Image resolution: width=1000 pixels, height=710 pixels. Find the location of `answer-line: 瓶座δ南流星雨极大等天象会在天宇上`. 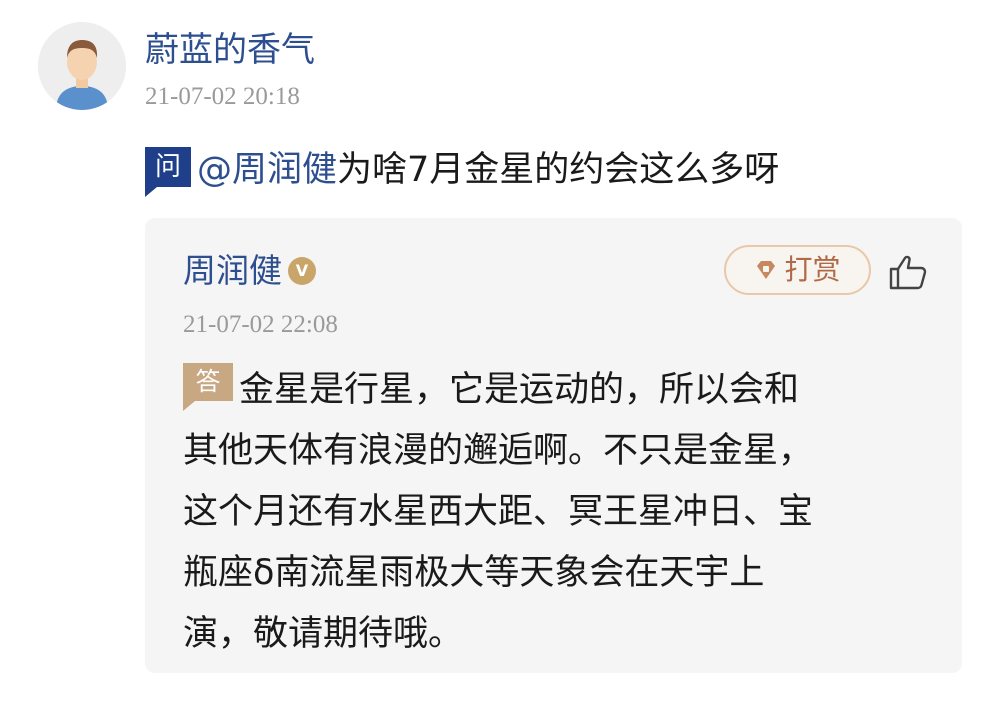

answer-line: 瓶座δ南流星雨极大等天象会在天宇上 is located at coordinates (474, 573).